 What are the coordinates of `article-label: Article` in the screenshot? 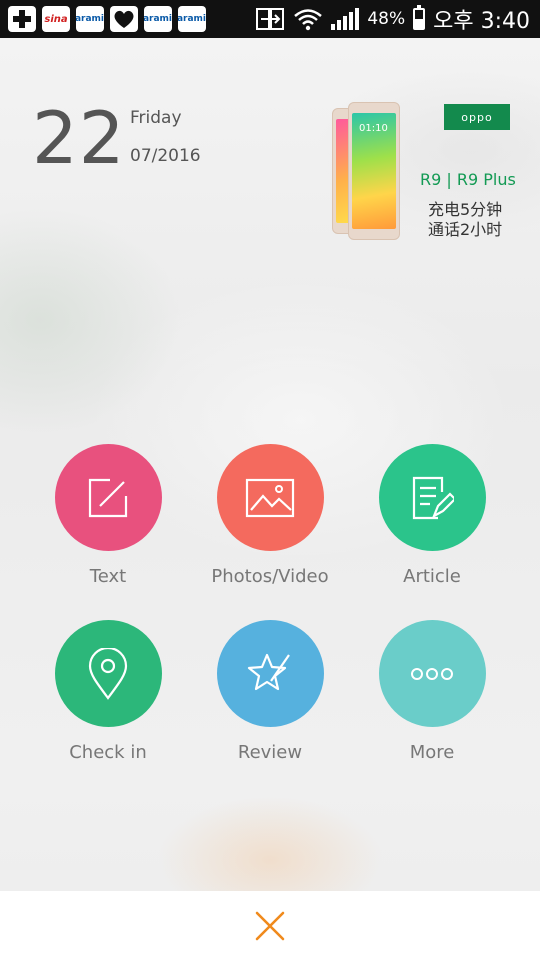 It's located at (432, 576).